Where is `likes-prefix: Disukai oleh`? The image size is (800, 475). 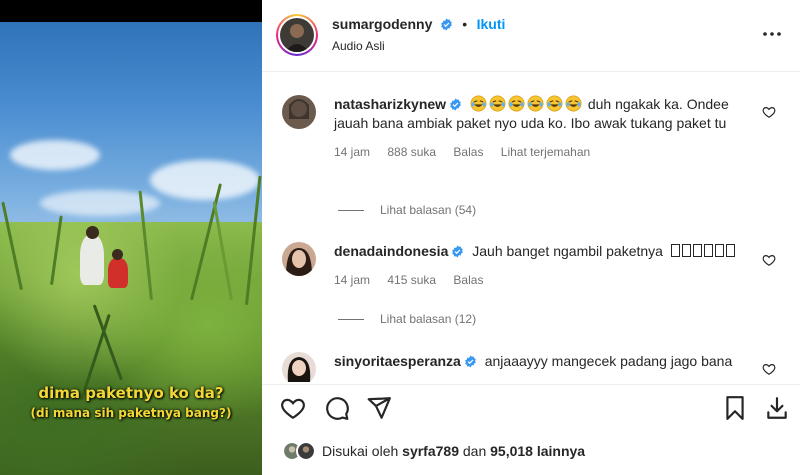
likes-prefix: Disukai oleh is located at coordinates (360, 451).